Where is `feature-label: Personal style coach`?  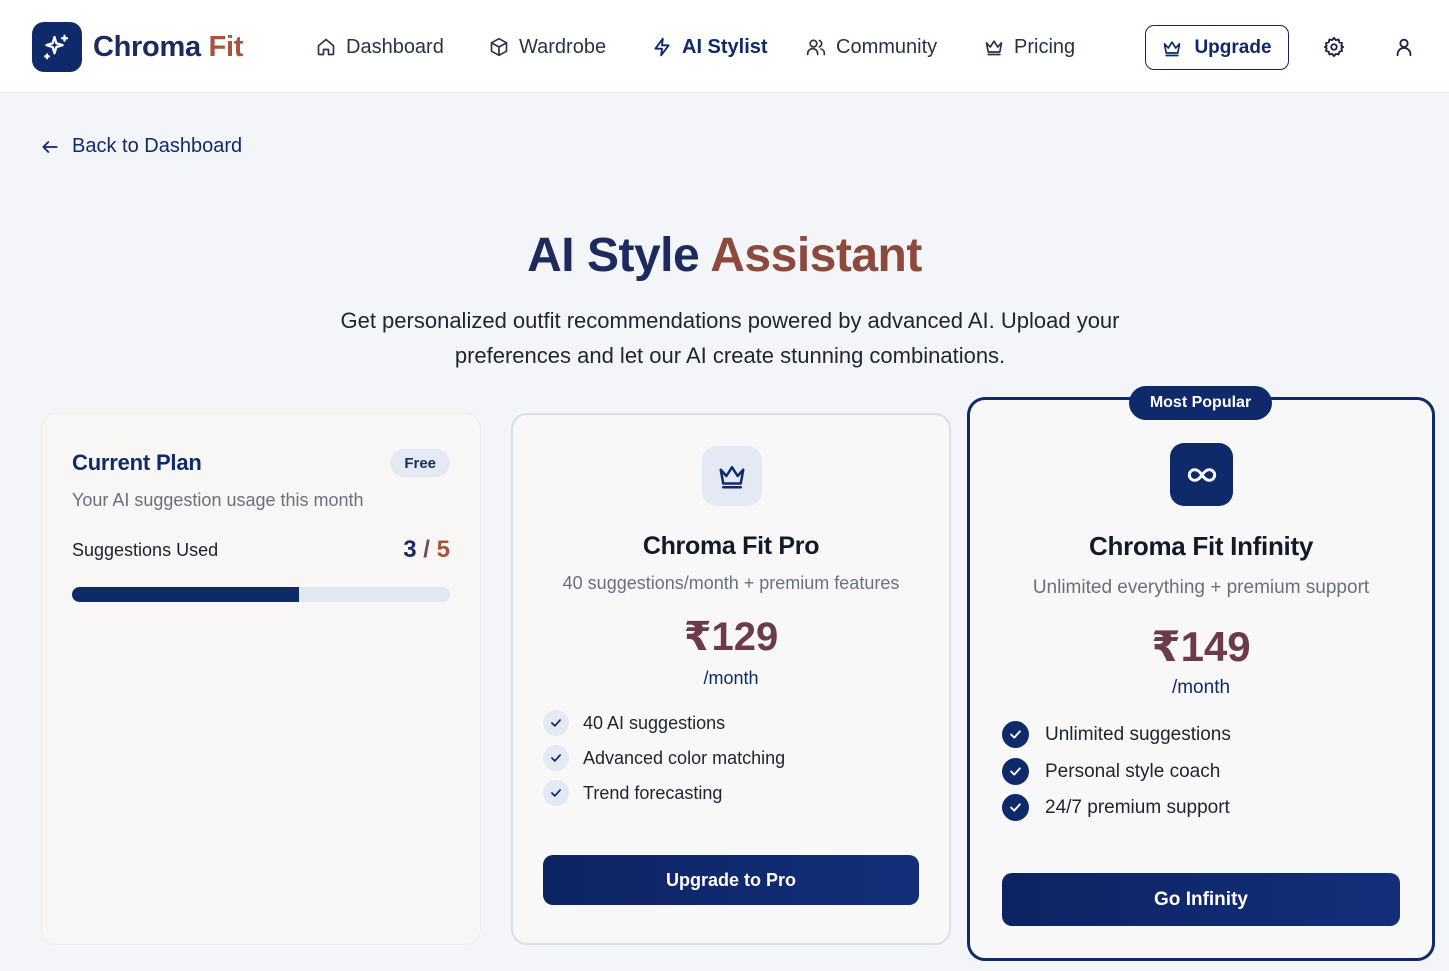 feature-label: Personal style coach is located at coordinates (1133, 771).